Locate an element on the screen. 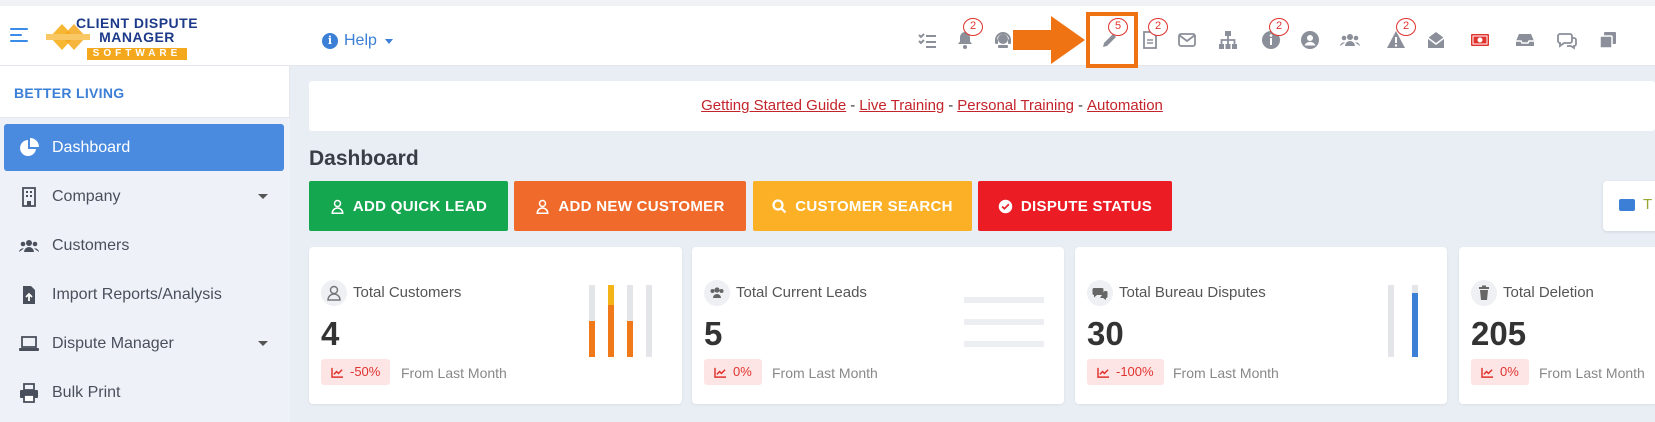  dispute-status-button: DISPUTE STATUS is located at coordinates (1075, 206).